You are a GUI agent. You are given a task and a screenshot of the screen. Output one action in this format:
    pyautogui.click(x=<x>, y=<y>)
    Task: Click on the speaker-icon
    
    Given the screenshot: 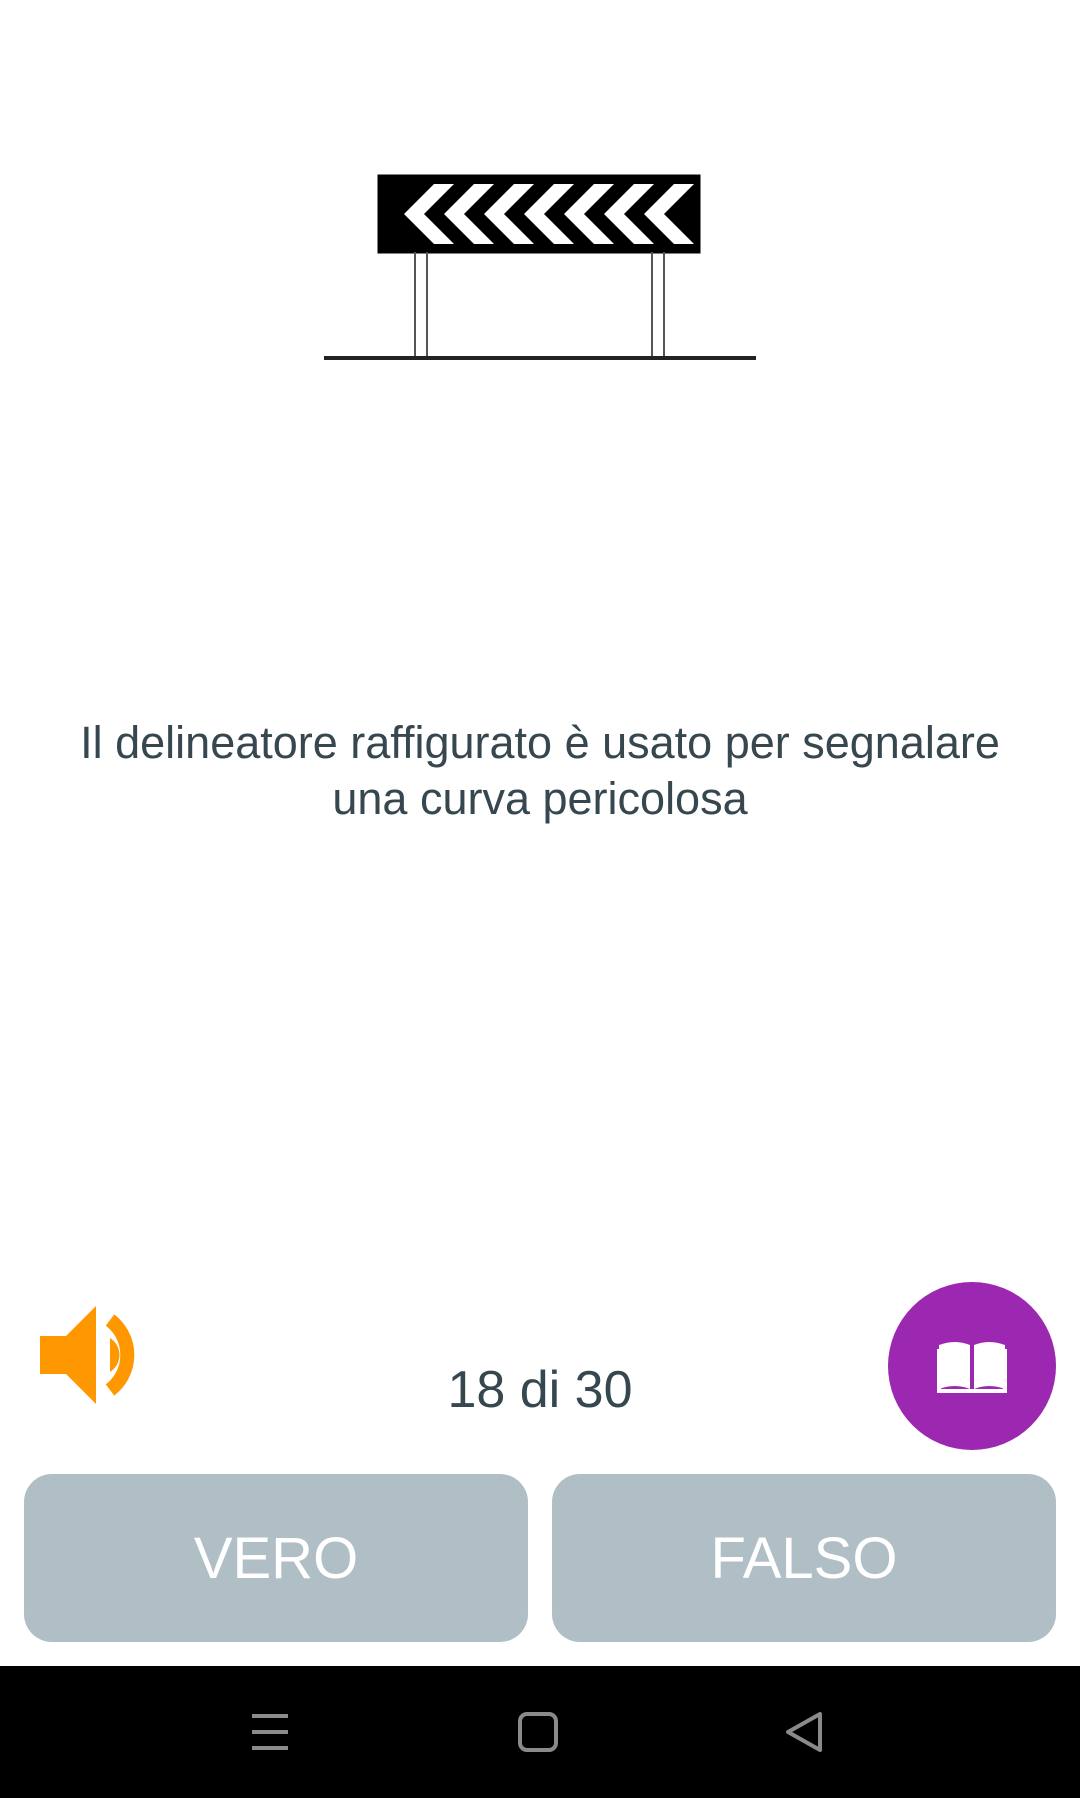 What is the action you would take?
    pyautogui.click(x=96, y=1354)
    